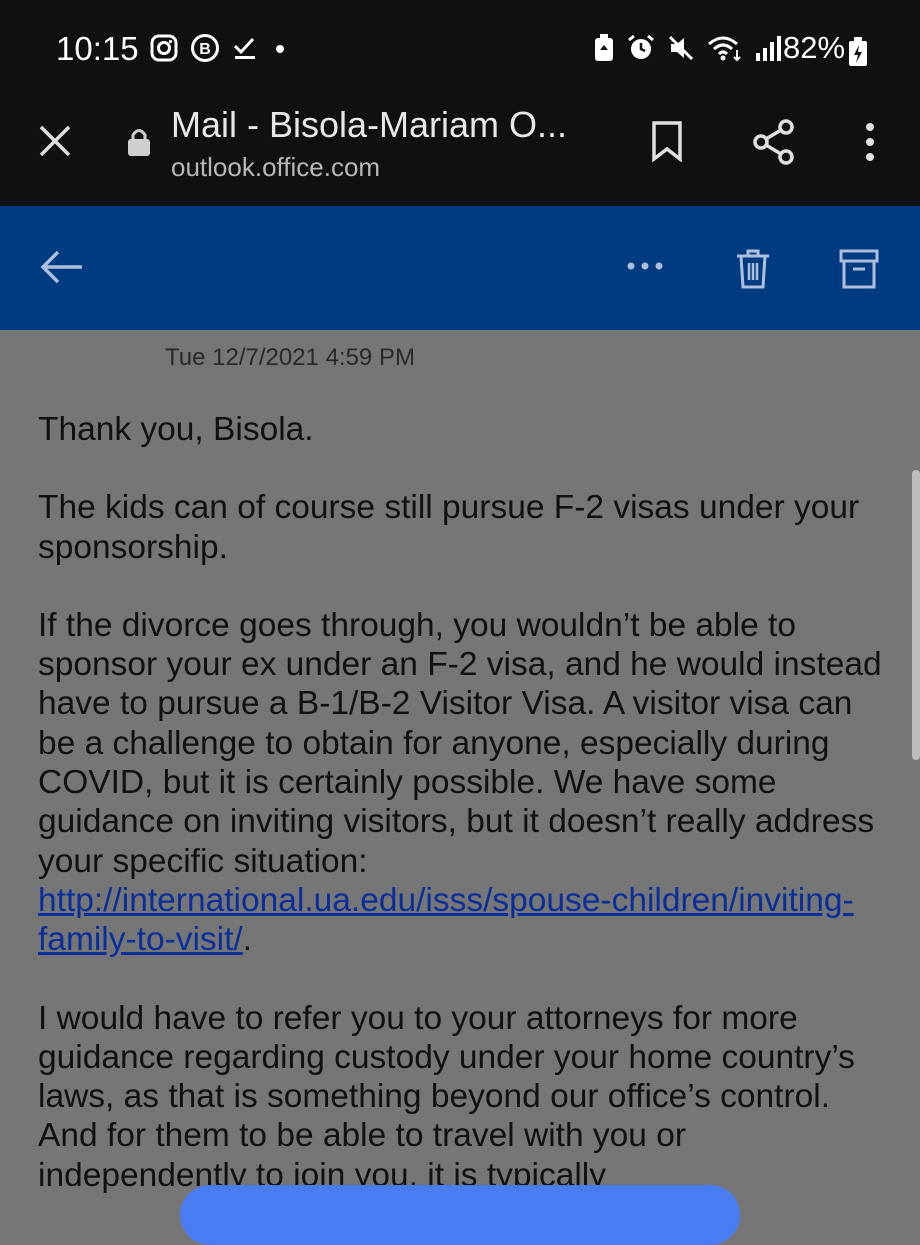 The width and height of the screenshot is (920, 1245). Describe the element at coordinates (774, 142) in the screenshot. I see `share-icon` at that location.